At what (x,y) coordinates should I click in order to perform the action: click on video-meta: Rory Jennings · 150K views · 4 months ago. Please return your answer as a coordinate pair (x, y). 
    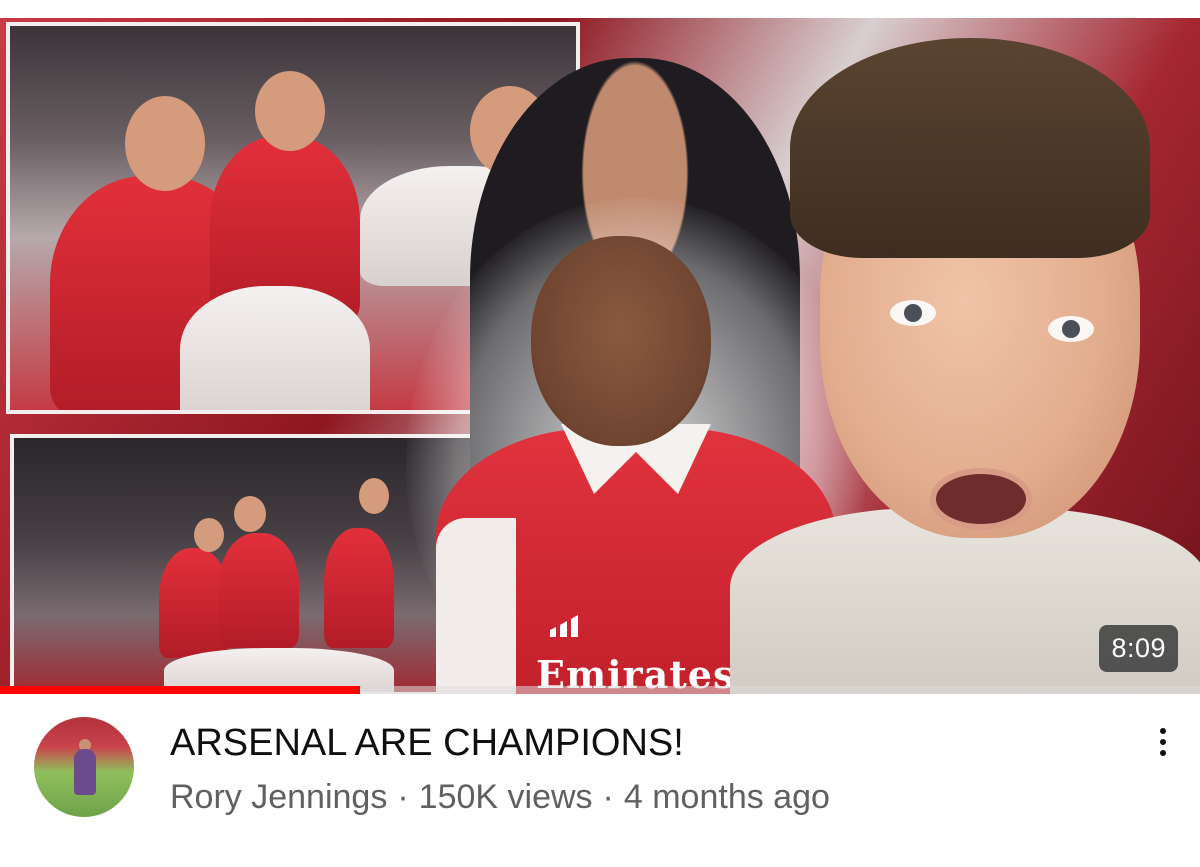
    Looking at the image, I should click on (500, 797).